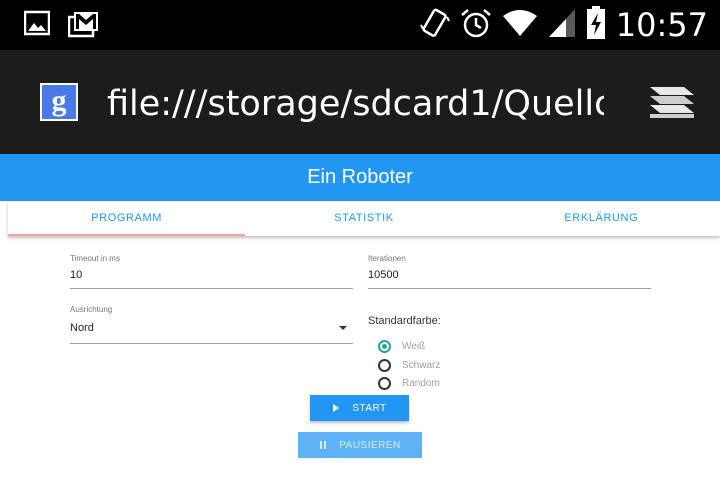 The width and height of the screenshot is (720, 496). I want to click on pause-button: PAUSIEREN, so click(360, 445).